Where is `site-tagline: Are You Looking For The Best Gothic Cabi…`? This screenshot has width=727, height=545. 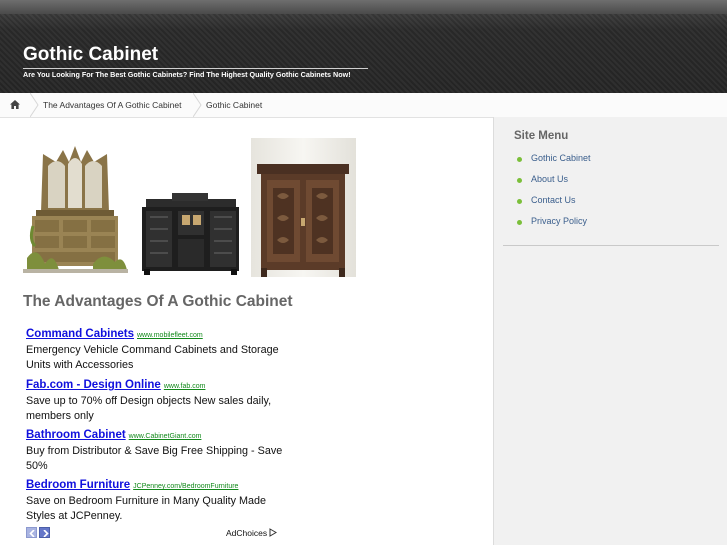
site-tagline: Are You Looking For The Best Gothic Cabi… is located at coordinates (187, 74).